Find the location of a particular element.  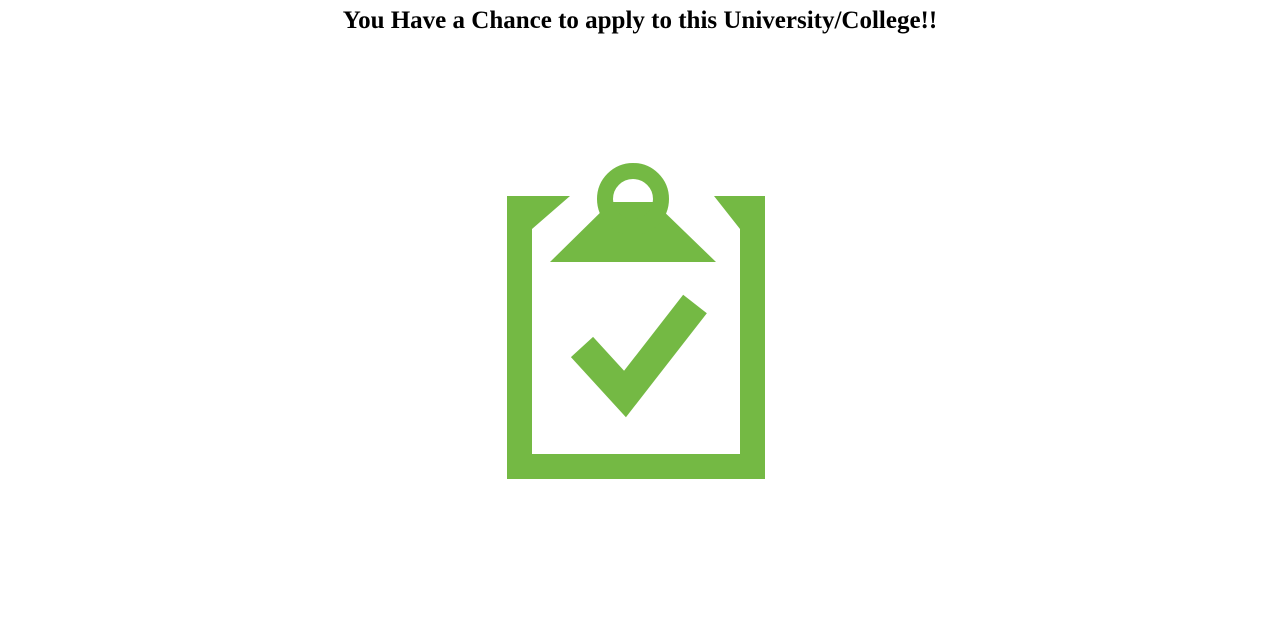

clipboard-check-icon is located at coordinates (636, 321).